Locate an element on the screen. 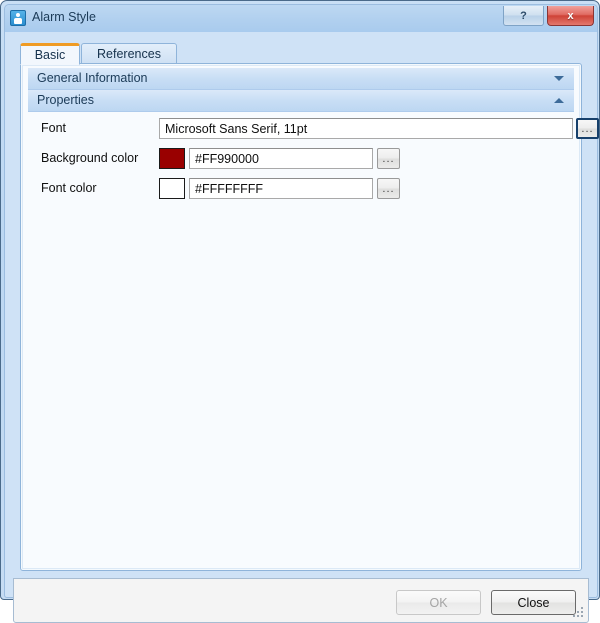 The image size is (600, 623). section-label-properties: Properties is located at coordinates (65, 100).